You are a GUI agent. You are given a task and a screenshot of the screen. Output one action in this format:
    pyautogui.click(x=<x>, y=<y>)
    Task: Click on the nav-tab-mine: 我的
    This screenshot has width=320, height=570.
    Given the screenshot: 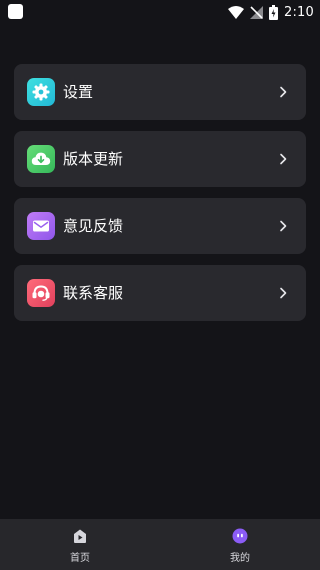 What is the action you would take?
    pyautogui.click(x=240, y=544)
    